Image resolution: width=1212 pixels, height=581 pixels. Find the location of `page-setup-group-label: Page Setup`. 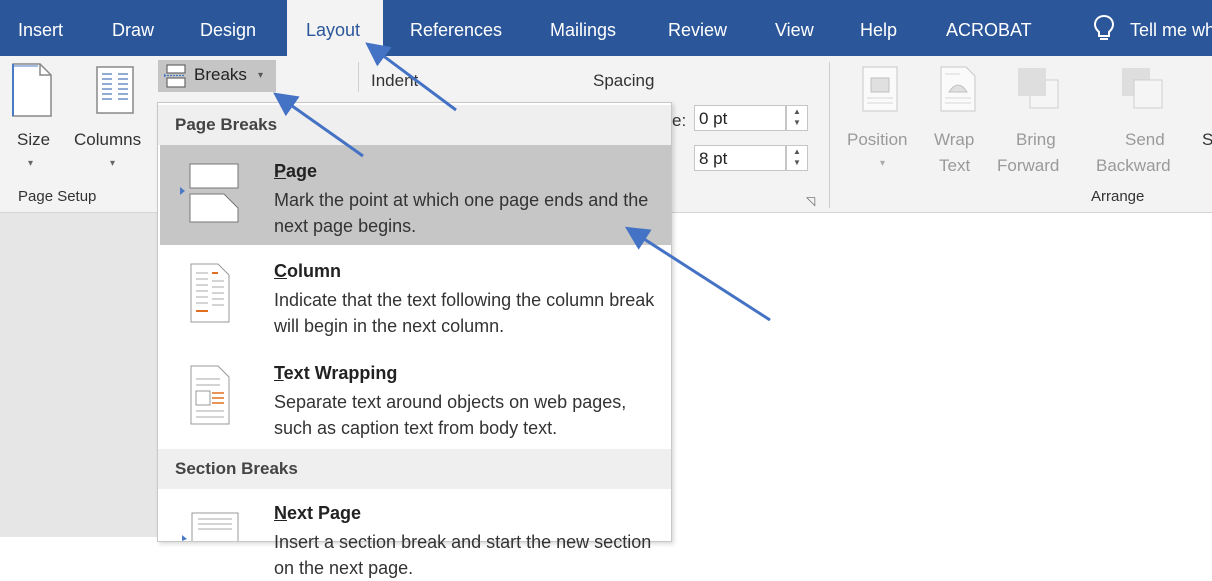

page-setup-group-label: Page Setup is located at coordinates (57, 196).